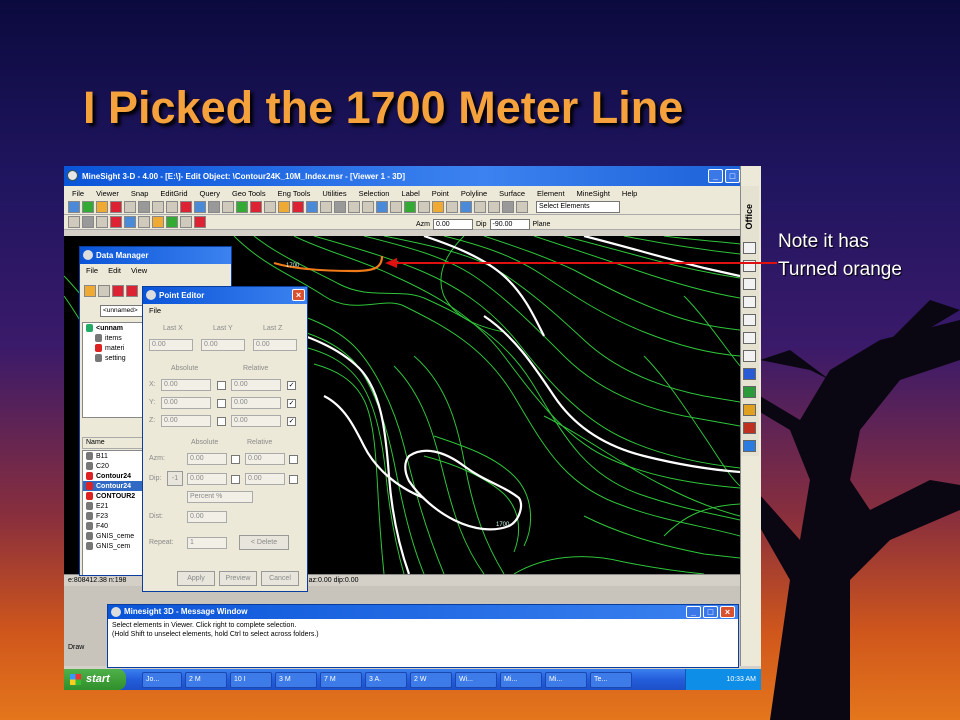  What do you see at coordinates (265, 459) in the screenshot?
I see `azm-relative-field: 0.00` at bounding box center [265, 459].